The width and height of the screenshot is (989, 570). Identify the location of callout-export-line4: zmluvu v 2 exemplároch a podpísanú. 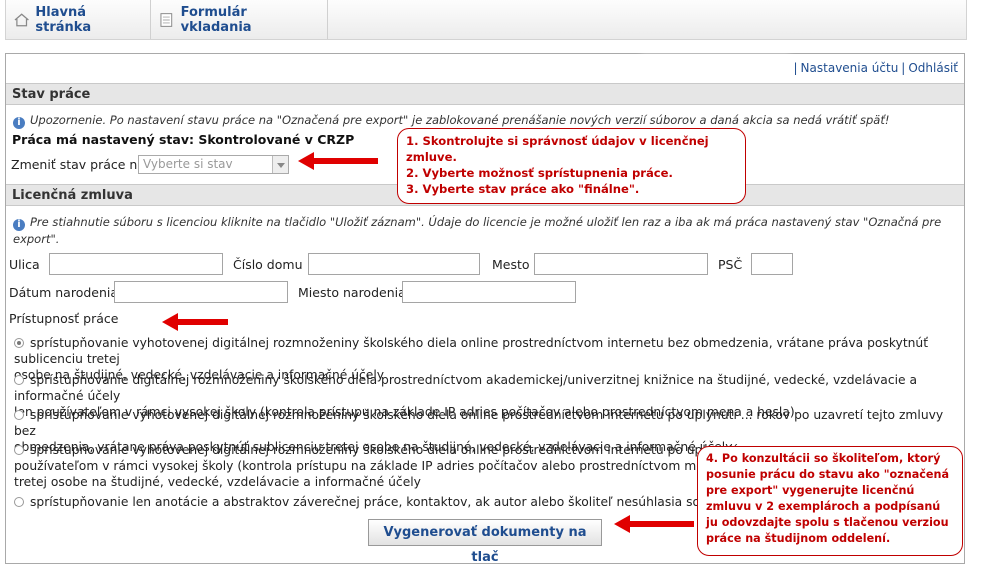
(823, 506).